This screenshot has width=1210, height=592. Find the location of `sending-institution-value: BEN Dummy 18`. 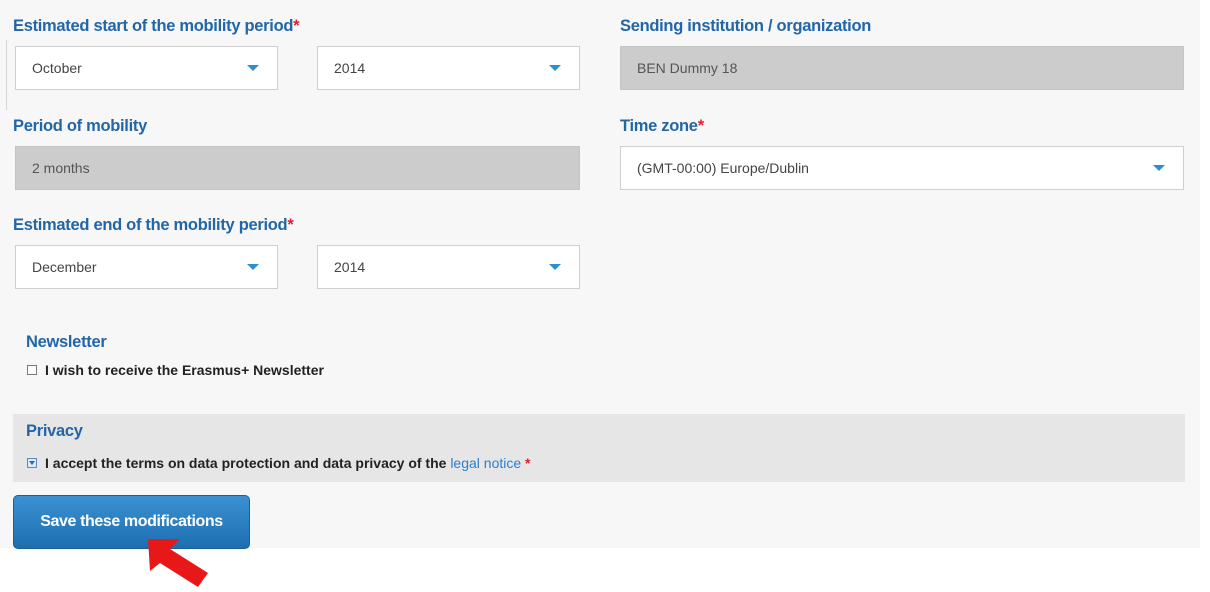

sending-institution-value: BEN Dummy 18 is located at coordinates (687, 68).